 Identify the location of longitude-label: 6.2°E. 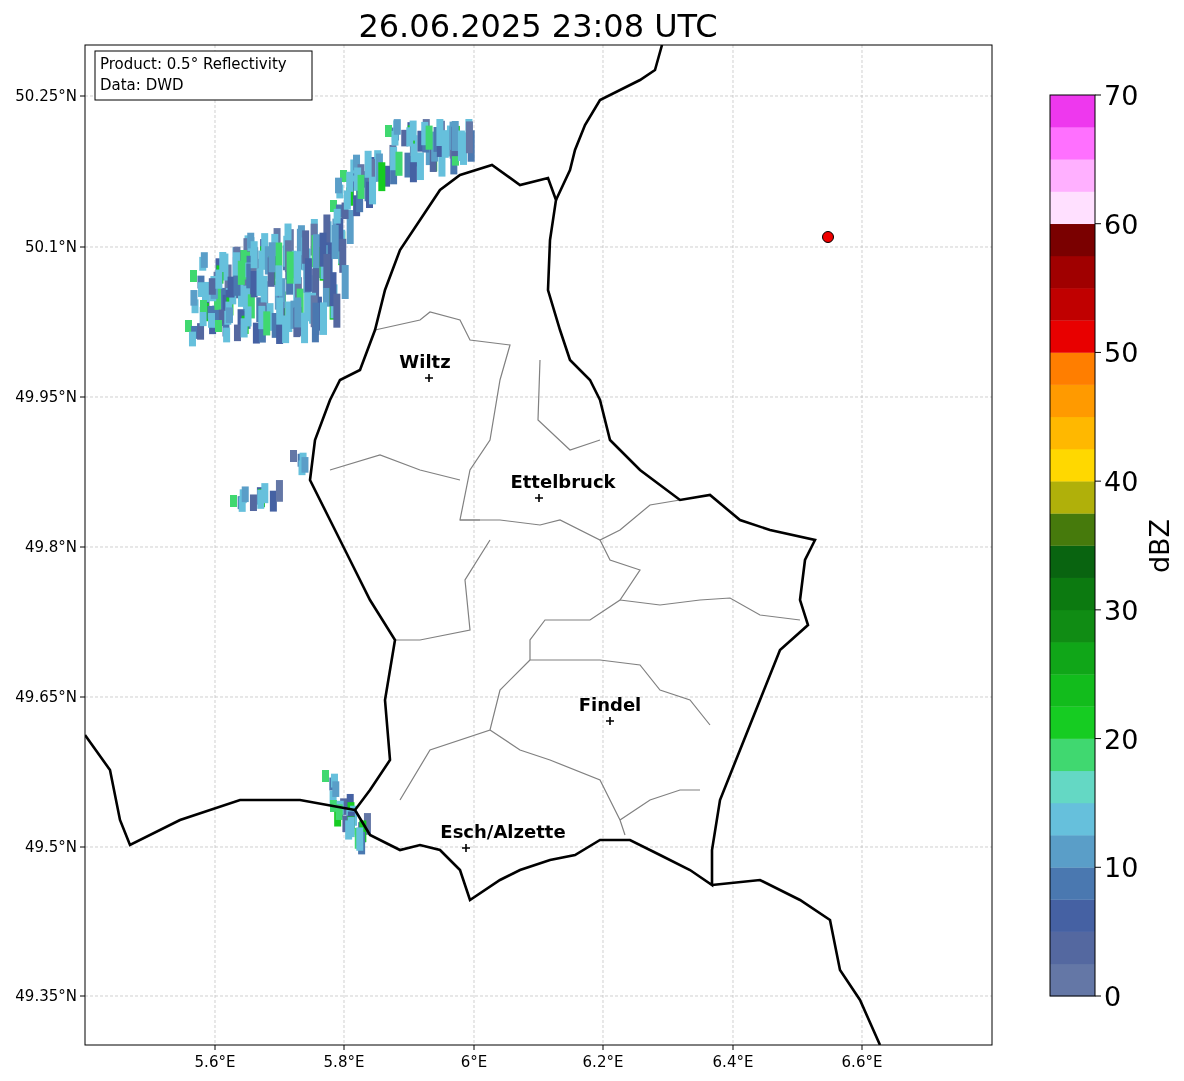
(603, 1062).